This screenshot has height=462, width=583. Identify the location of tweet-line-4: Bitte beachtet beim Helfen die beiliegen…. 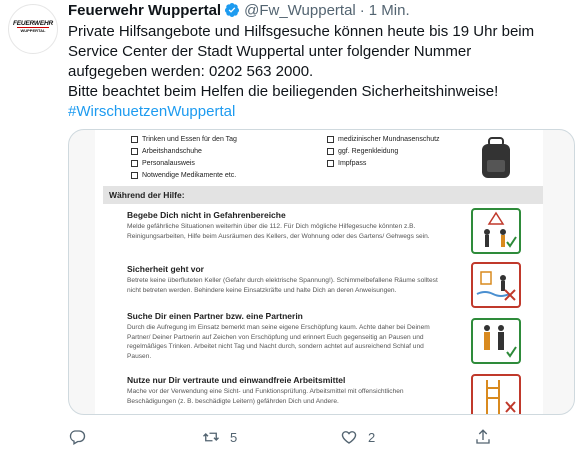
(283, 91).